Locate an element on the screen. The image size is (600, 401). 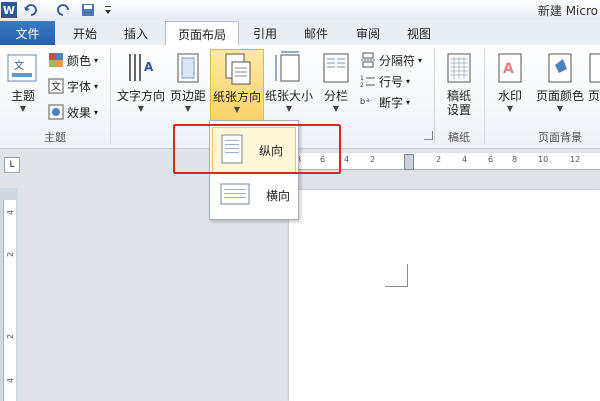
page-color-icon is located at coordinates (560, 68).